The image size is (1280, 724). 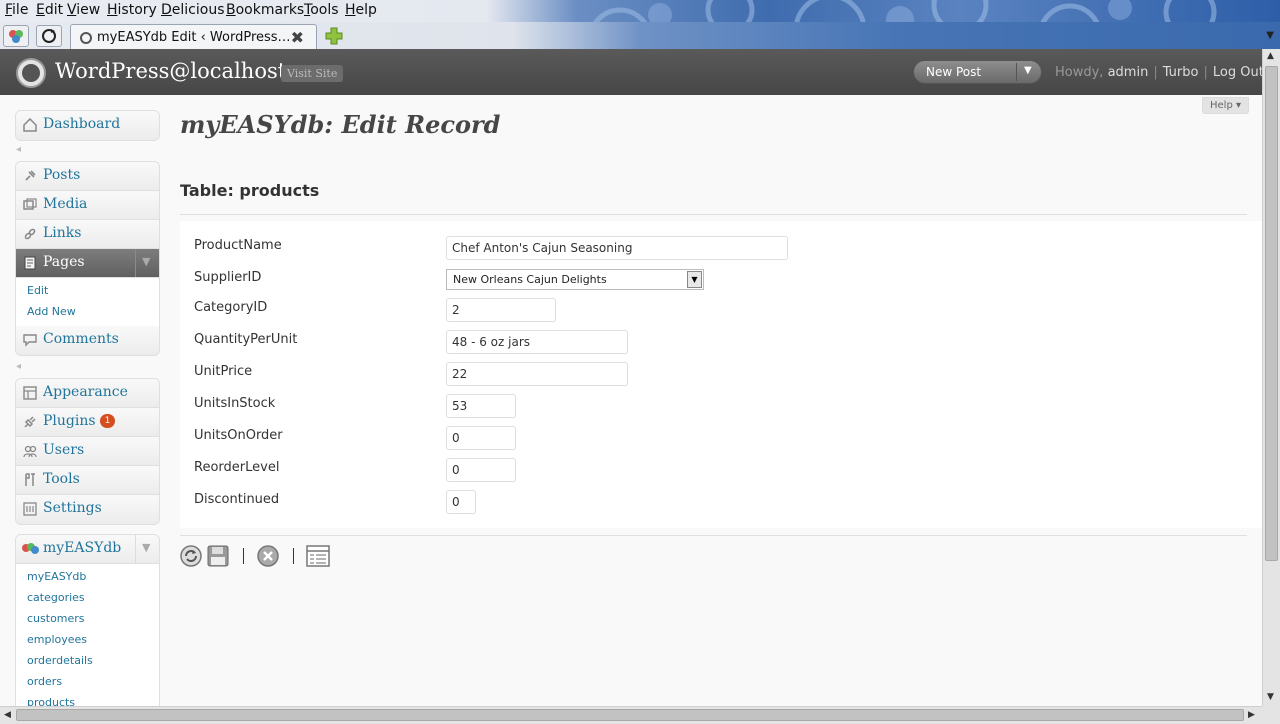 I want to click on vertical-scrollbar: ▲ ▼, so click(x=1271, y=377).